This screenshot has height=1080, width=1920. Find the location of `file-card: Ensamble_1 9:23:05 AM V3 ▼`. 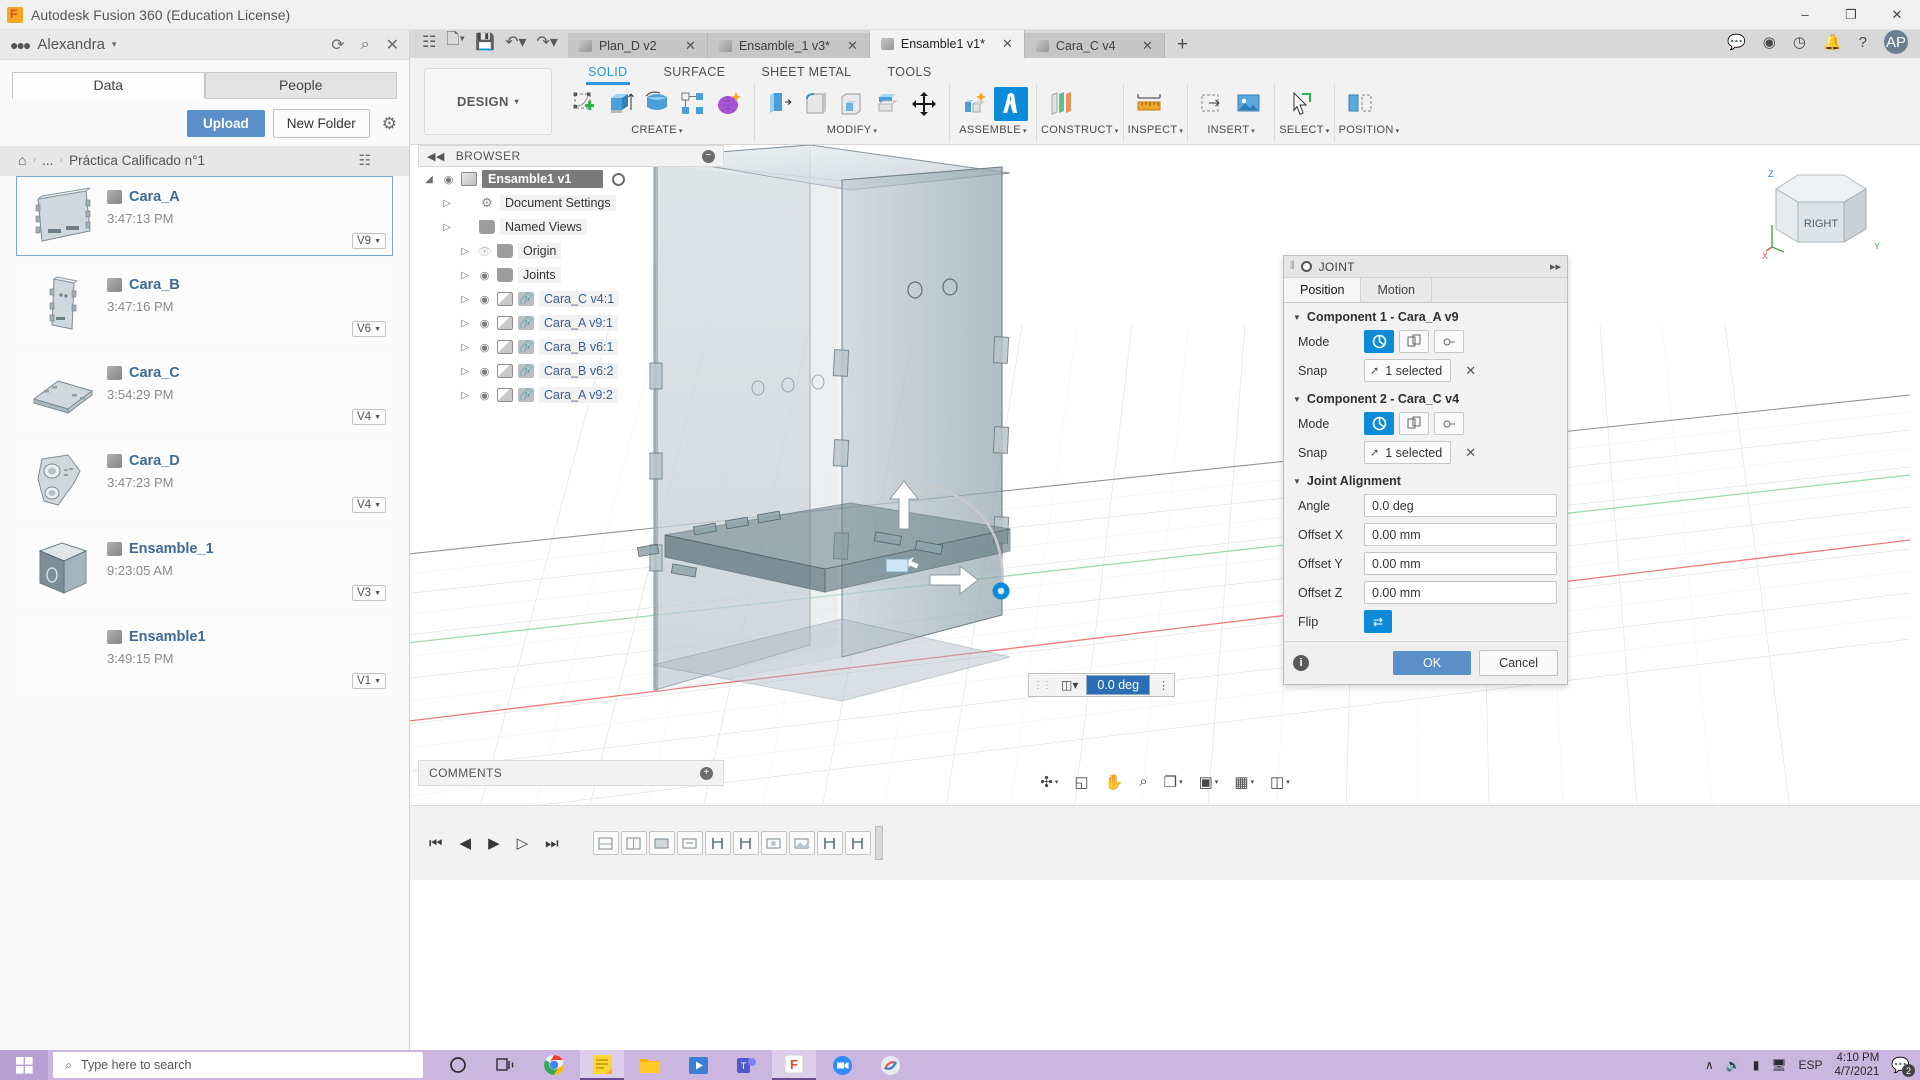

file-card: Ensamble_1 9:23:05 AM V3 ▼ is located at coordinates (204, 568).